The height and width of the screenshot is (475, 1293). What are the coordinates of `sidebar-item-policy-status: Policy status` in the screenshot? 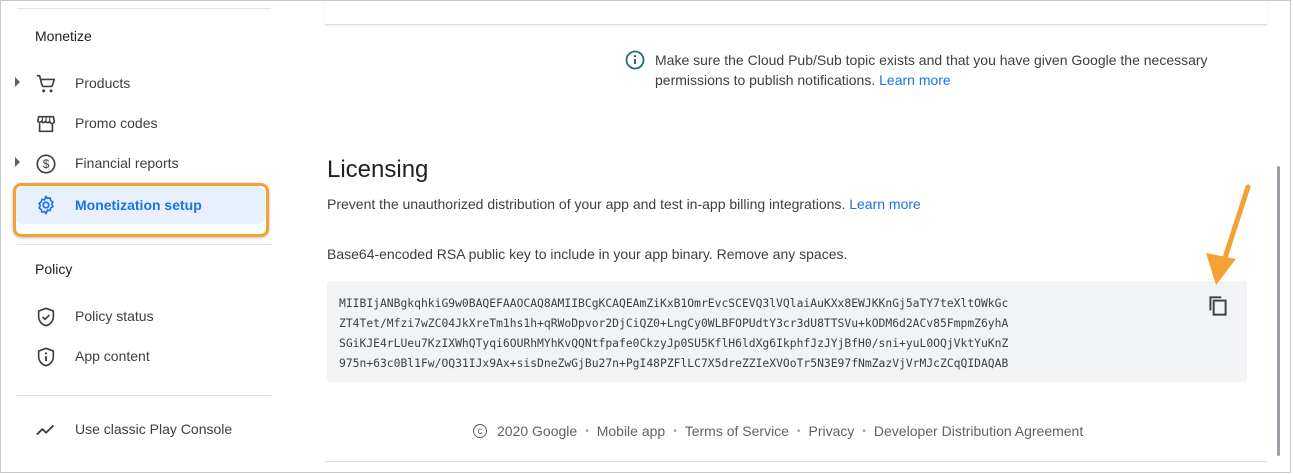 It's located at (140, 316).